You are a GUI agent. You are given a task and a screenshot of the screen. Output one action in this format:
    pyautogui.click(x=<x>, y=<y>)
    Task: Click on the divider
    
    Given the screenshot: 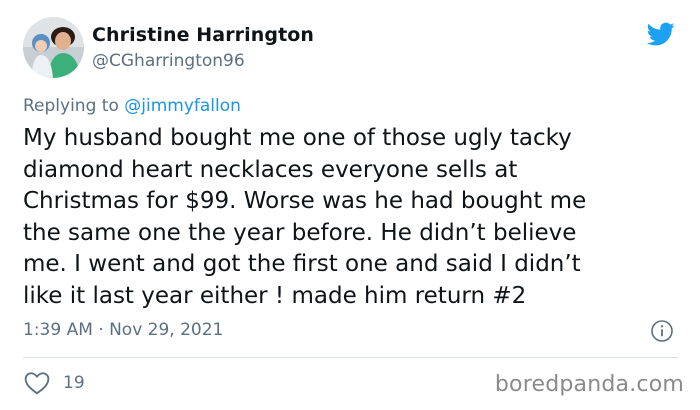 What is the action you would take?
    pyautogui.click(x=350, y=357)
    